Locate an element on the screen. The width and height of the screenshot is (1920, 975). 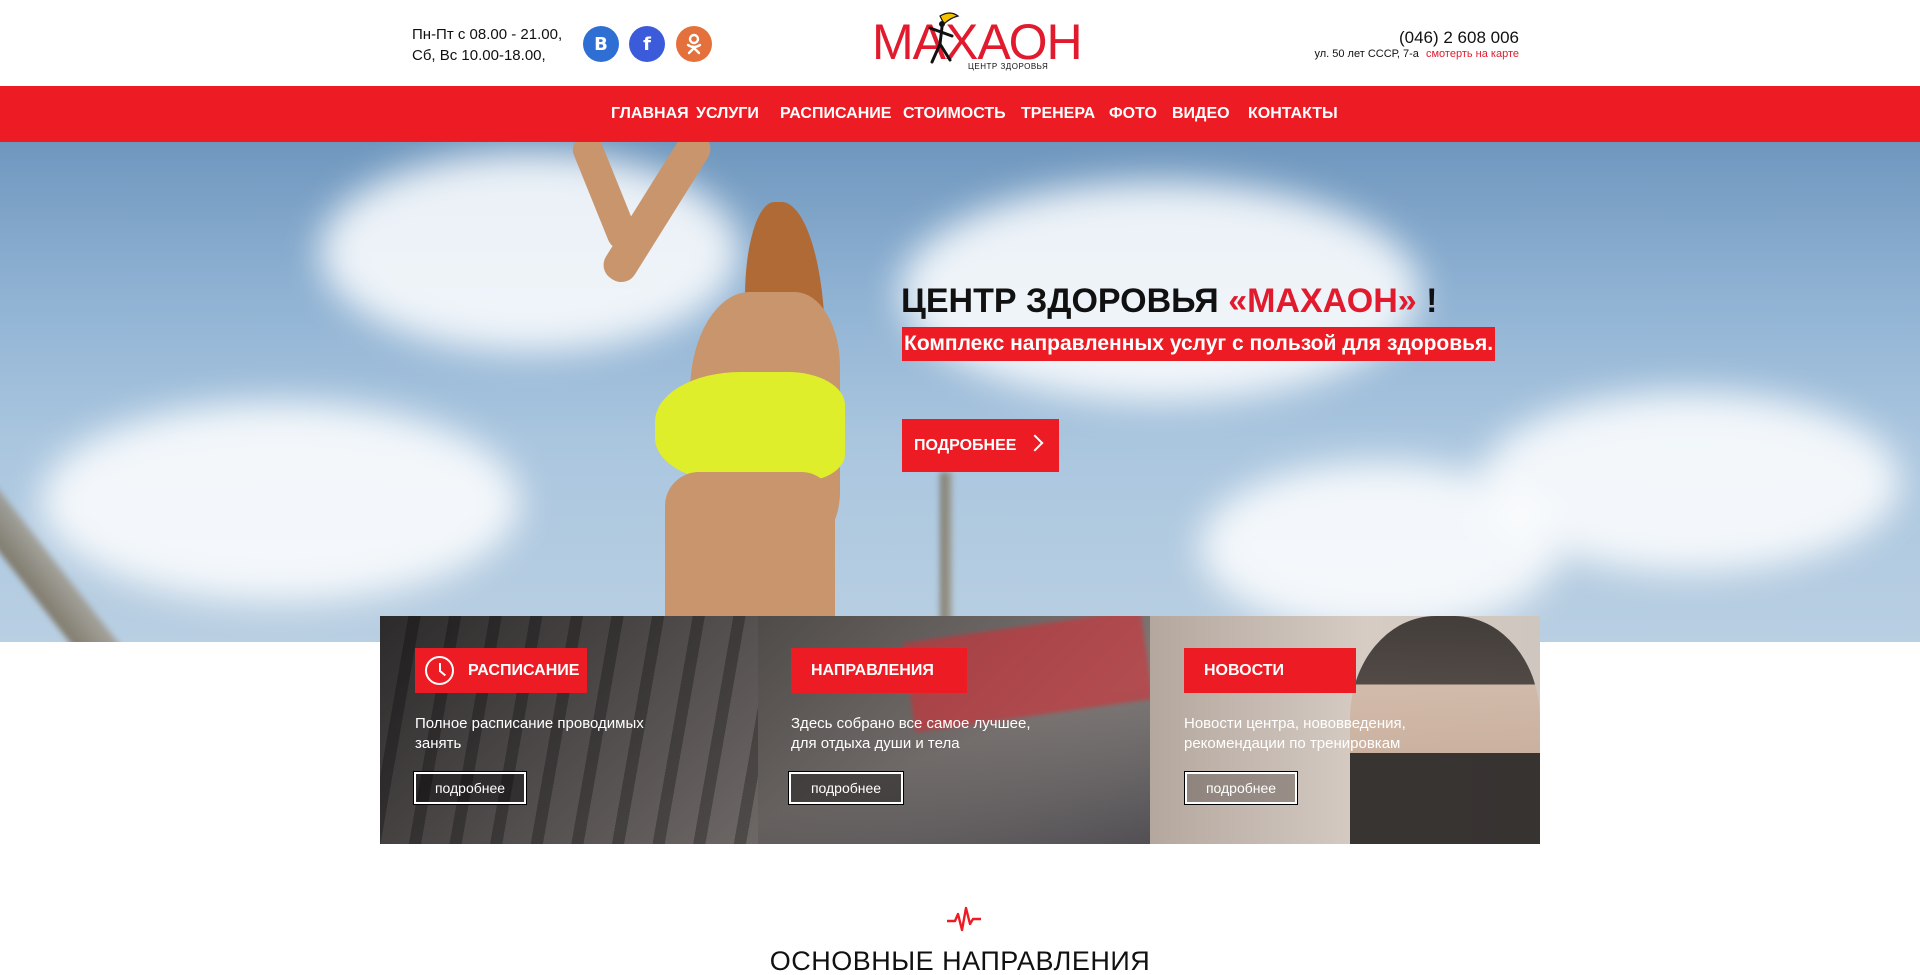
nav-item-services: УСЛУГИ is located at coordinates (727, 114).